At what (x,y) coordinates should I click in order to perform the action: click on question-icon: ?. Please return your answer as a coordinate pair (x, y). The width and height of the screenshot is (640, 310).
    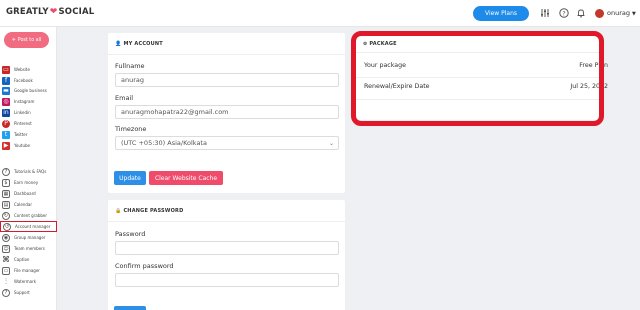
    Looking at the image, I should click on (6, 171).